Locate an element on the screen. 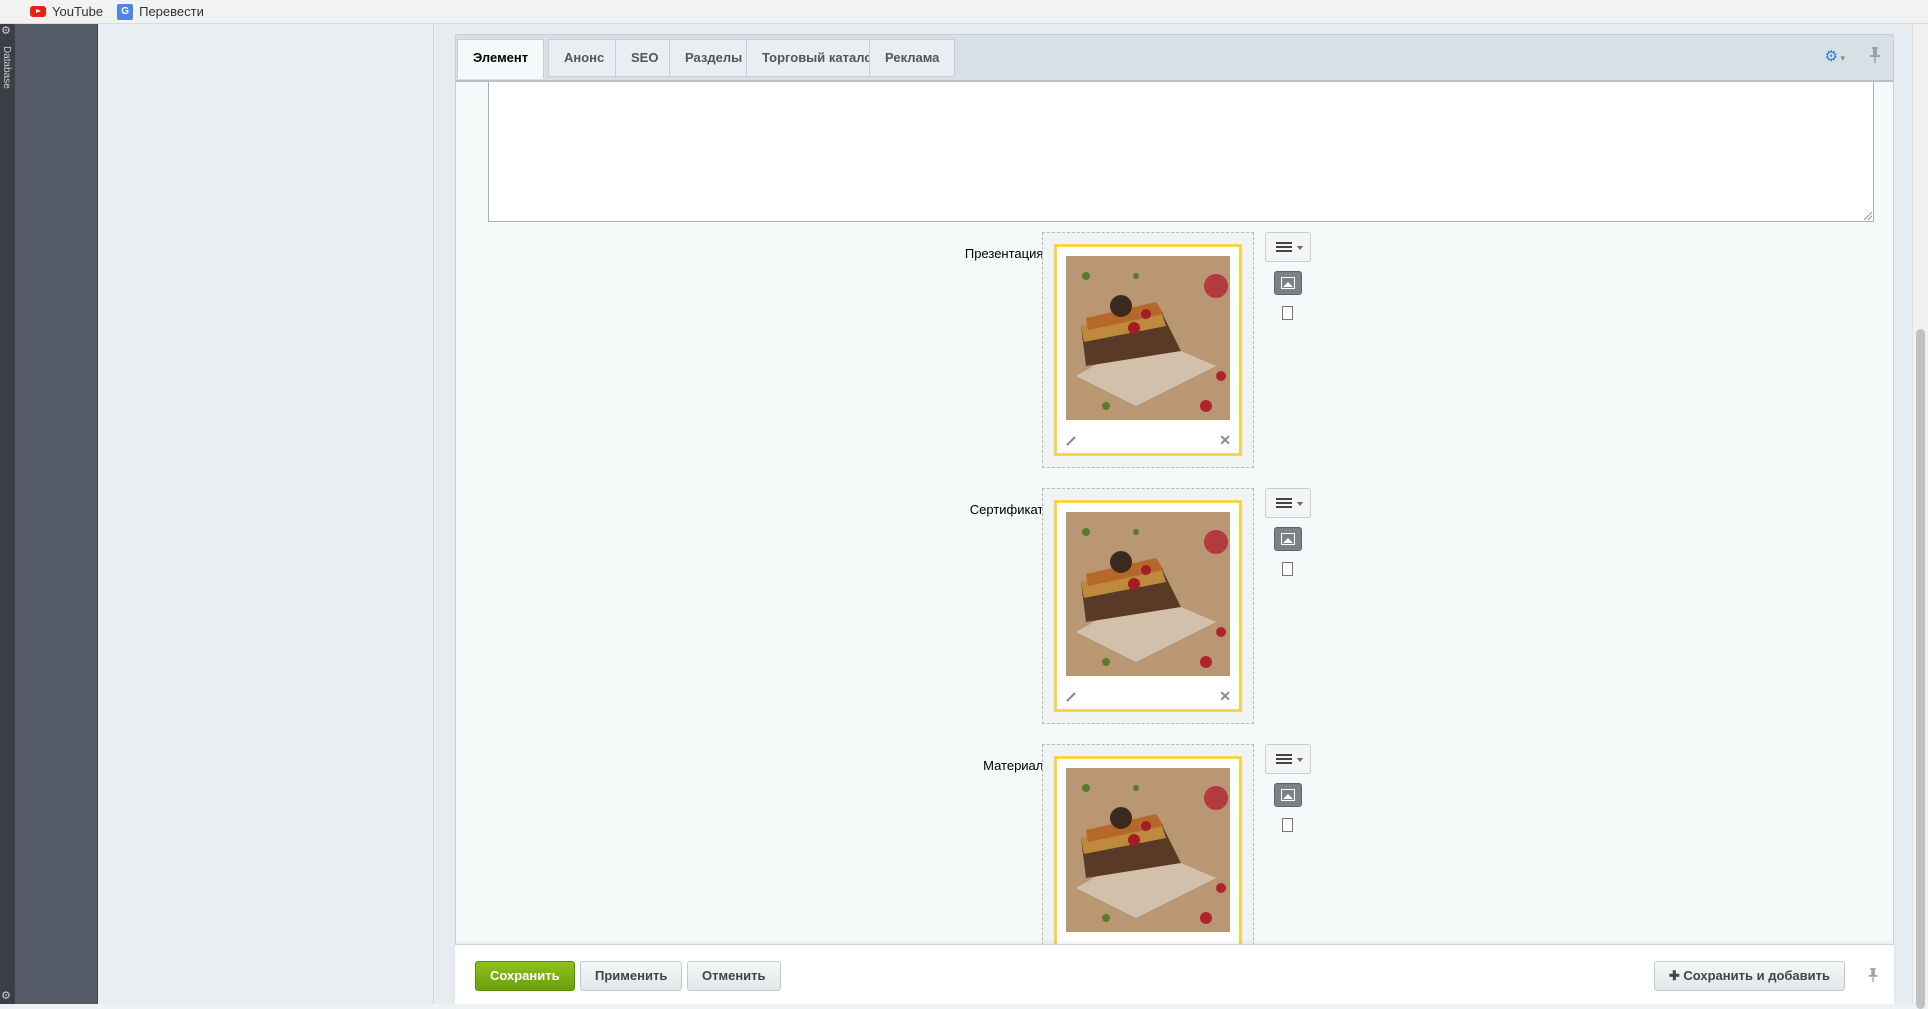 The image size is (1928, 1009). settings-icon: ⚙ is located at coordinates (6, 995).